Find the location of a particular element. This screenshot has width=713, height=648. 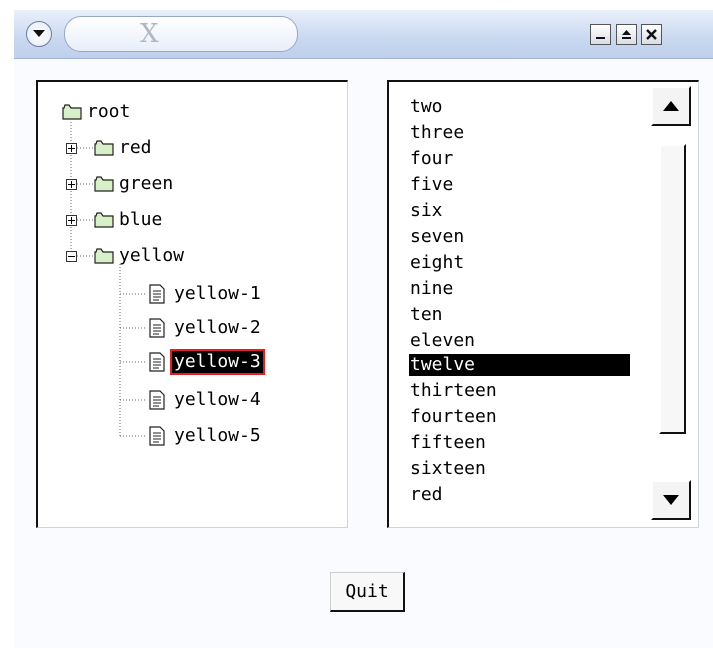

tree-node-blue: blue is located at coordinates (129, 220).